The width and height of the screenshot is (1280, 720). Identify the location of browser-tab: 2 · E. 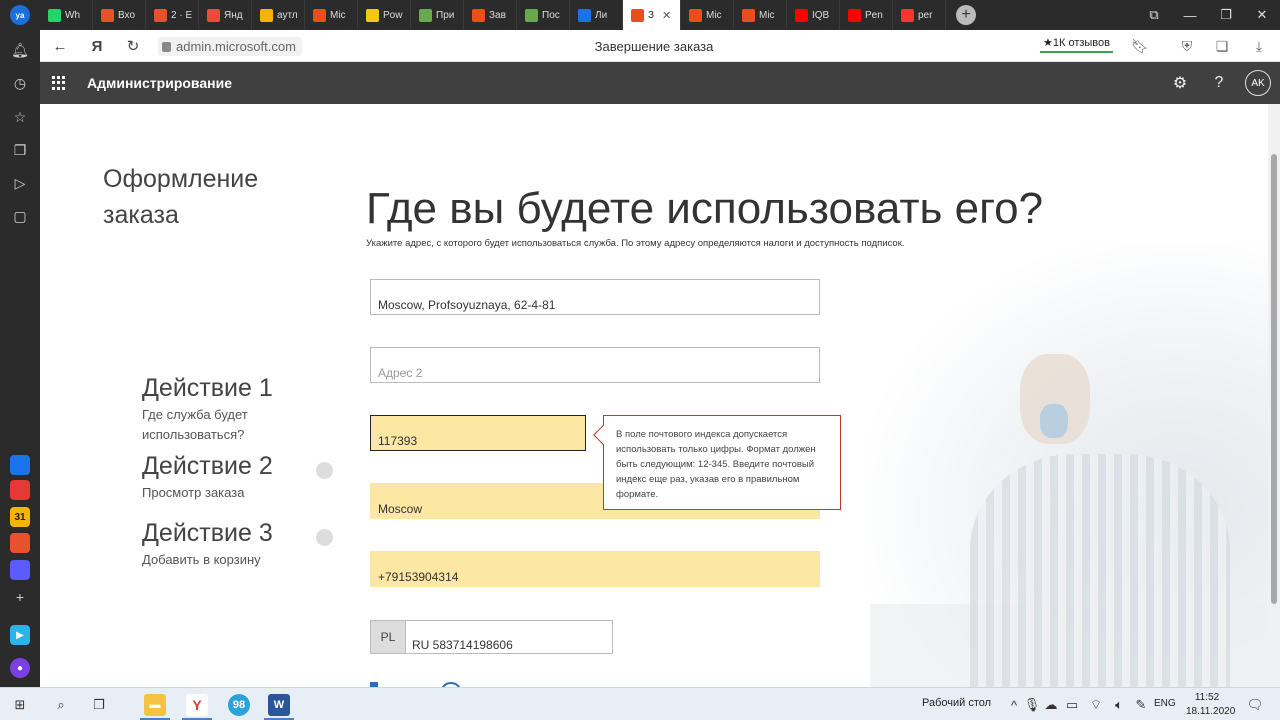
(172, 15).